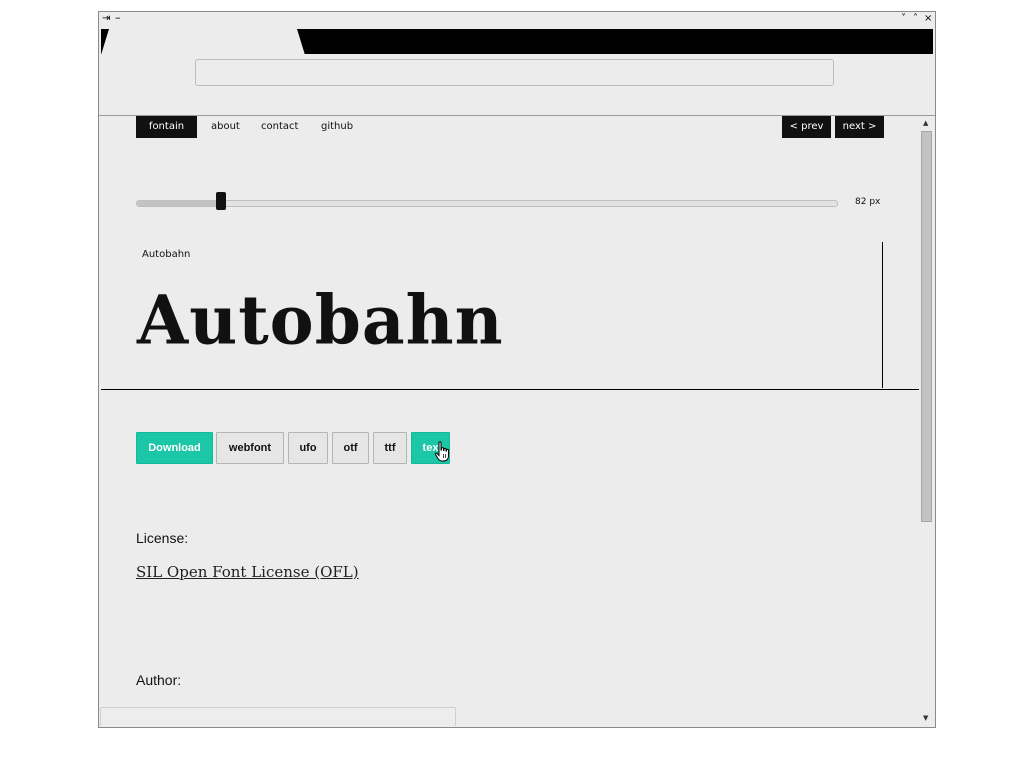 The image size is (1024, 768). Describe the element at coordinates (203, 42) in the screenshot. I see `active-tab` at that location.